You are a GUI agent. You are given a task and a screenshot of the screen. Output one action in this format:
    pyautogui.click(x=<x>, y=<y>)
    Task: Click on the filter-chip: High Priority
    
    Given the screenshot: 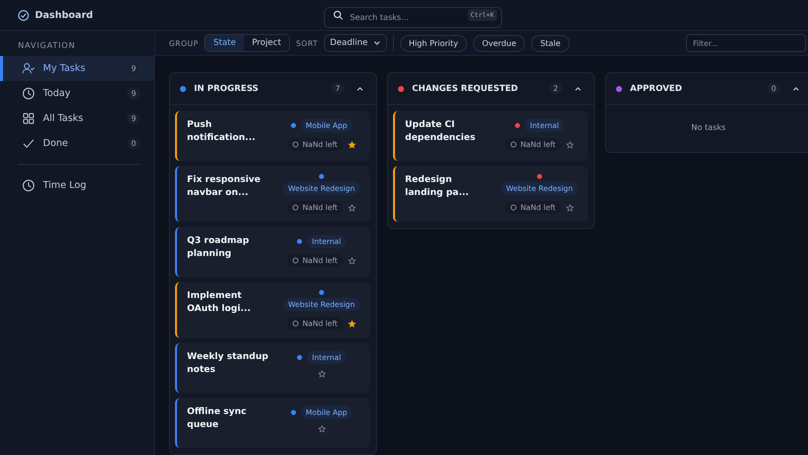 What is the action you would take?
    pyautogui.click(x=434, y=43)
    